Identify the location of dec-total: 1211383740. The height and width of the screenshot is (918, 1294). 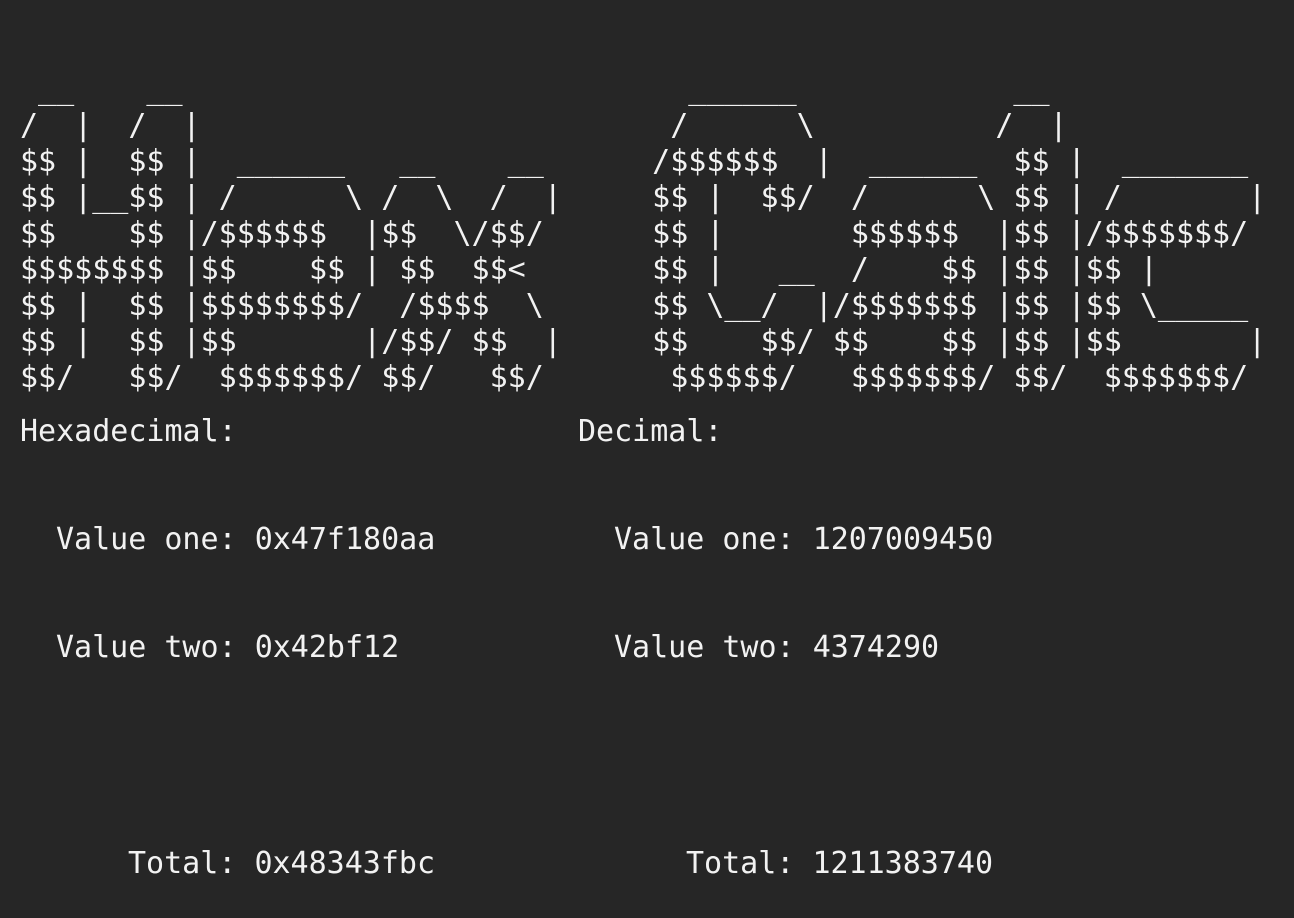
(903, 863).